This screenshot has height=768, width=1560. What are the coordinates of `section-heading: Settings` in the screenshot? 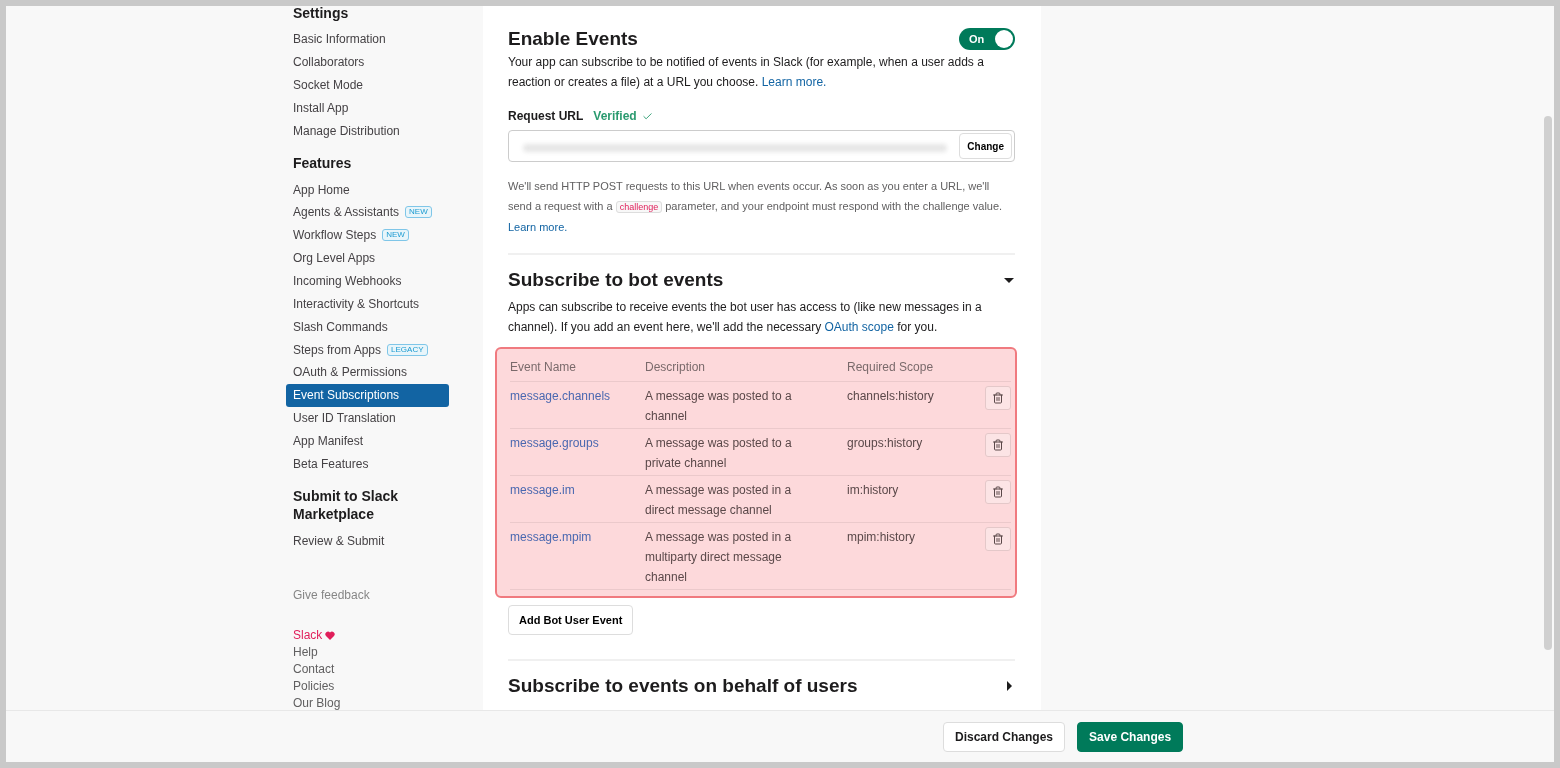 It's located at (321, 14).